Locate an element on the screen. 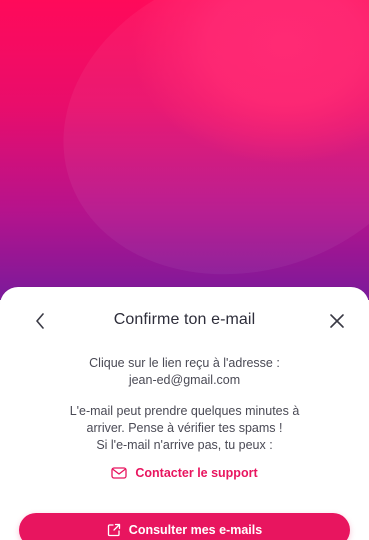  contact-support-label: Contacter le support is located at coordinates (196, 473).